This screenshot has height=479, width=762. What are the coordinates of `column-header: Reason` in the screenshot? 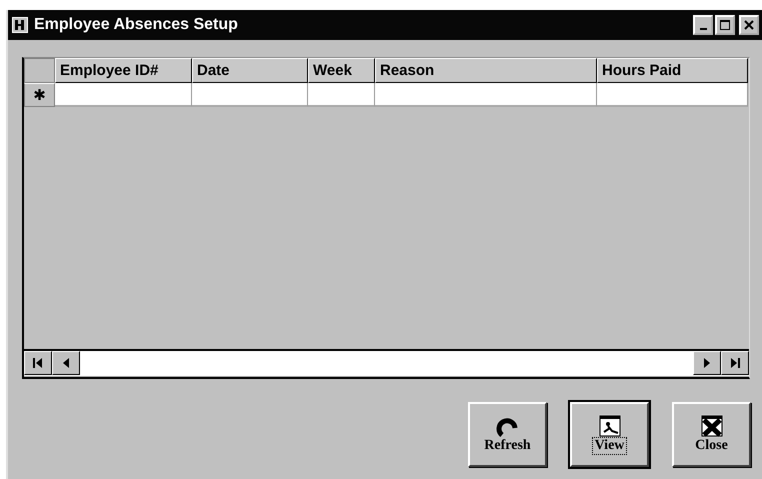 It's located at (486, 70).